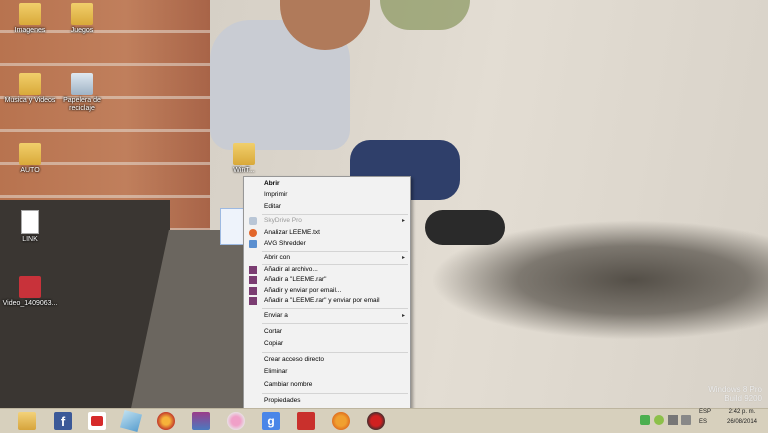 Image resolution: width=768 pixels, height=433 pixels. What do you see at coordinates (327, 244) in the screenshot?
I see `menu-item-shredder: AVG Shredder` at bounding box center [327, 244].